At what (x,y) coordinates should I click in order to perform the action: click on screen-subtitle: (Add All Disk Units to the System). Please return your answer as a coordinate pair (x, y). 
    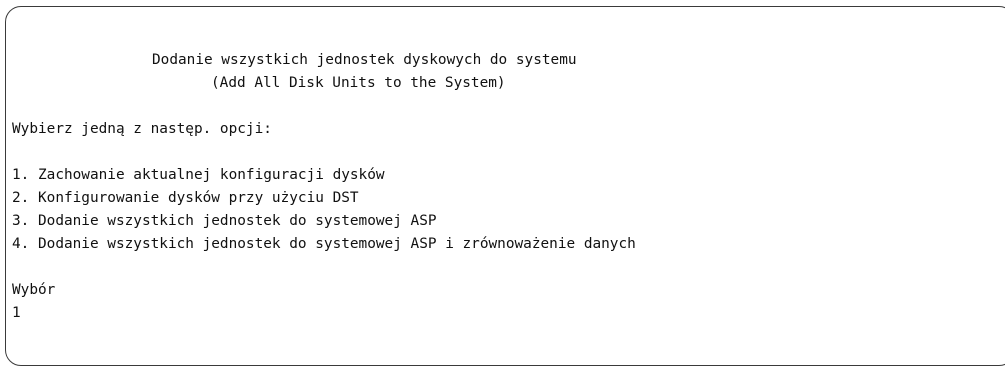
    Looking at the image, I should click on (358, 83).